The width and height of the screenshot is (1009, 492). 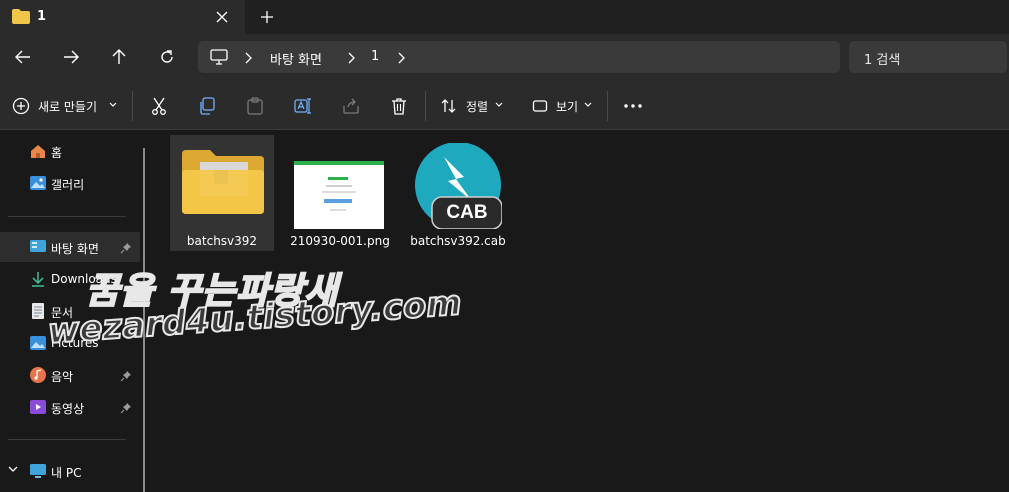 What do you see at coordinates (882, 58) in the screenshot?
I see `search-input: 1 검색` at bounding box center [882, 58].